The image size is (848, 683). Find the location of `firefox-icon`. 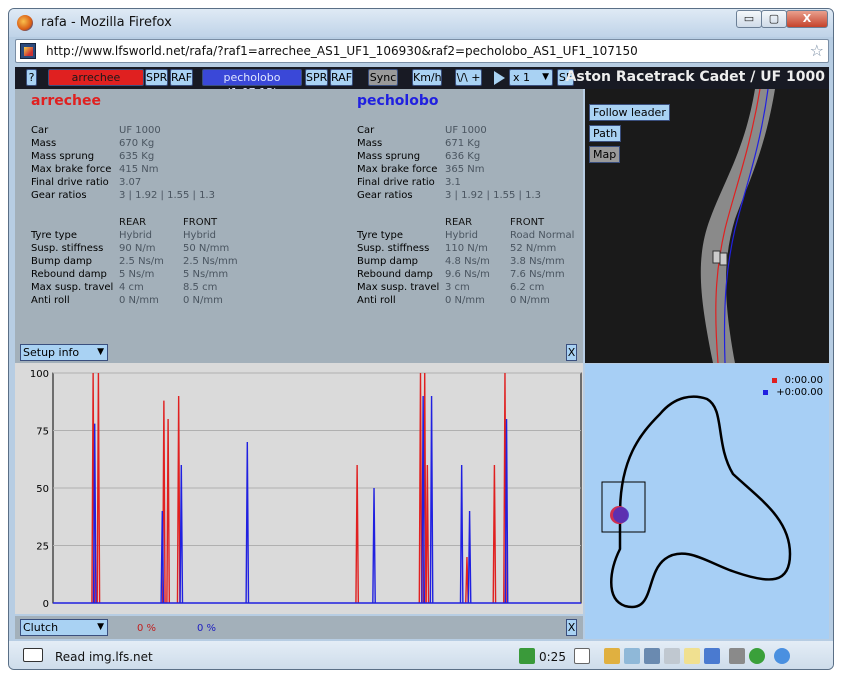

firefox-icon is located at coordinates (25, 23).